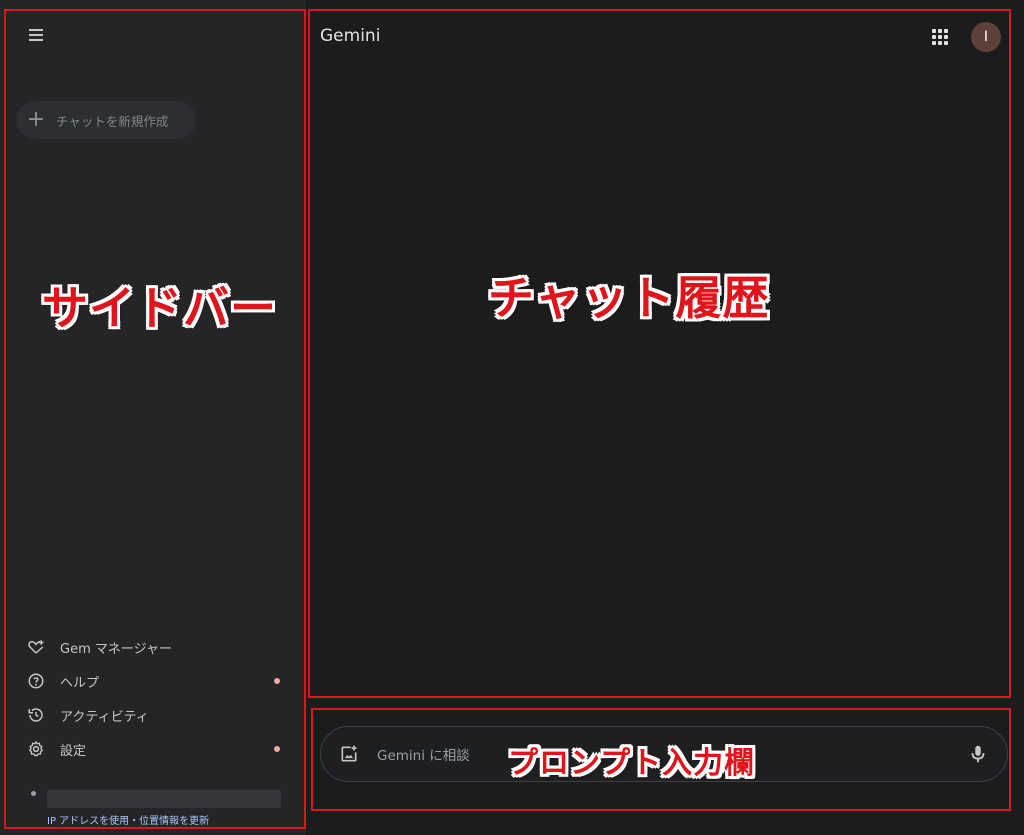  Describe the element at coordinates (629, 298) in the screenshot. I see `chat-history-annotation-label: チャット履歴` at that location.